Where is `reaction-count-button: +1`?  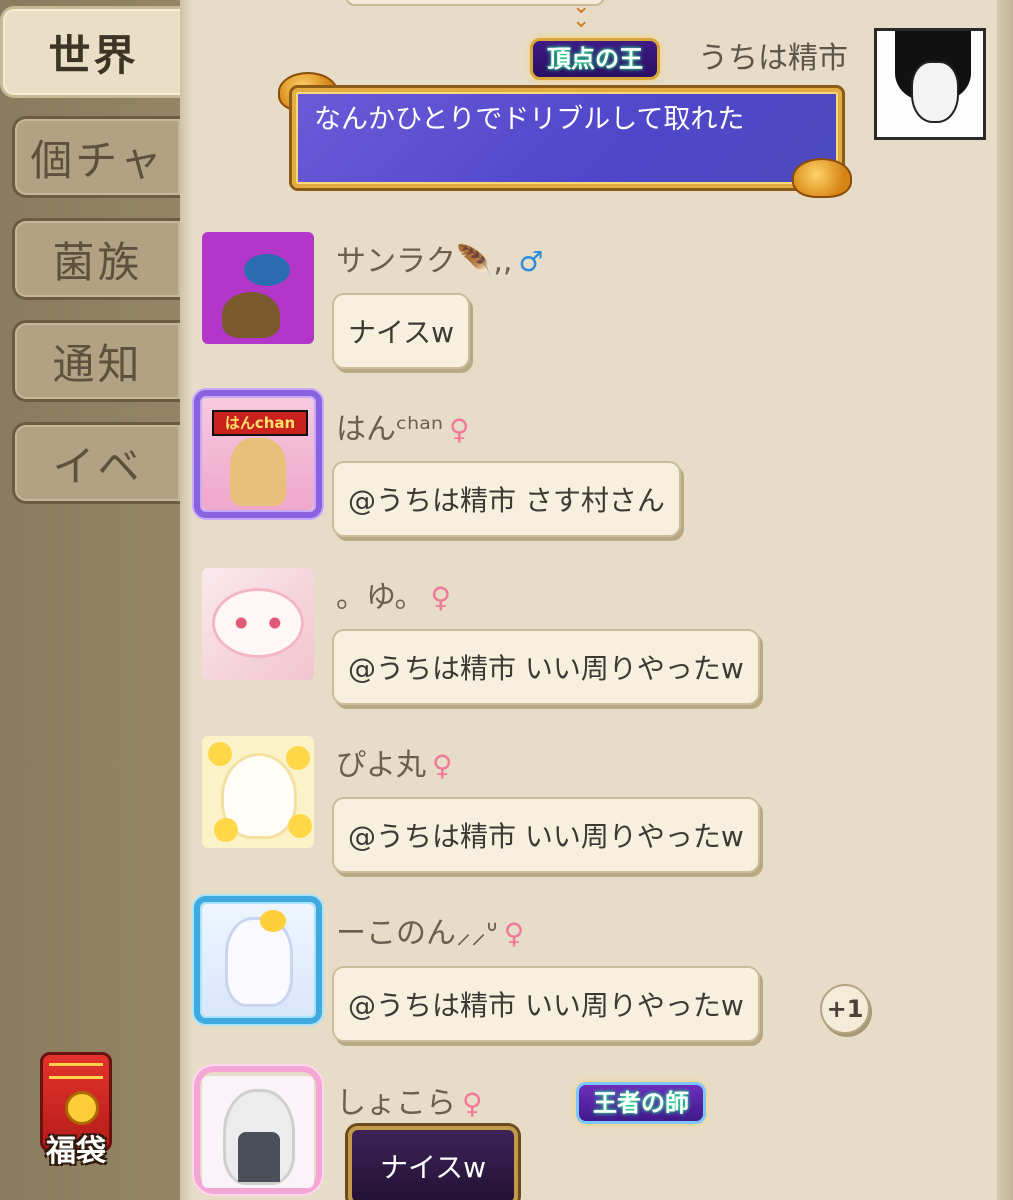
reaction-count-button: +1 is located at coordinates (845, 1009).